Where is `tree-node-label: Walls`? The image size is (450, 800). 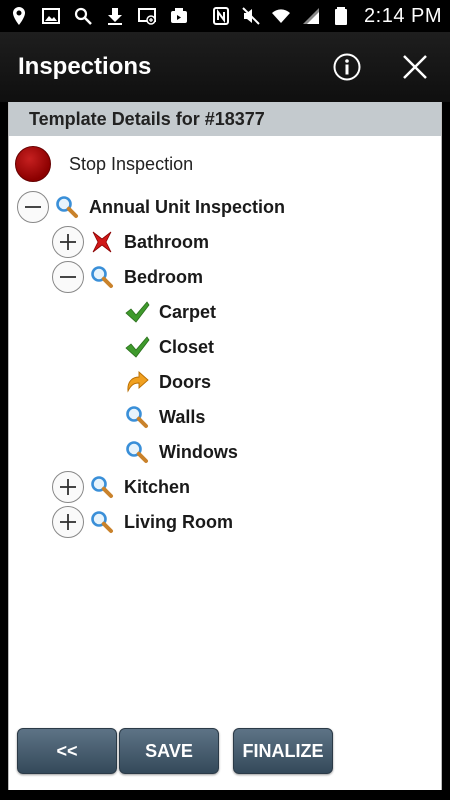 tree-node-label: Walls is located at coordinates (182, 417).